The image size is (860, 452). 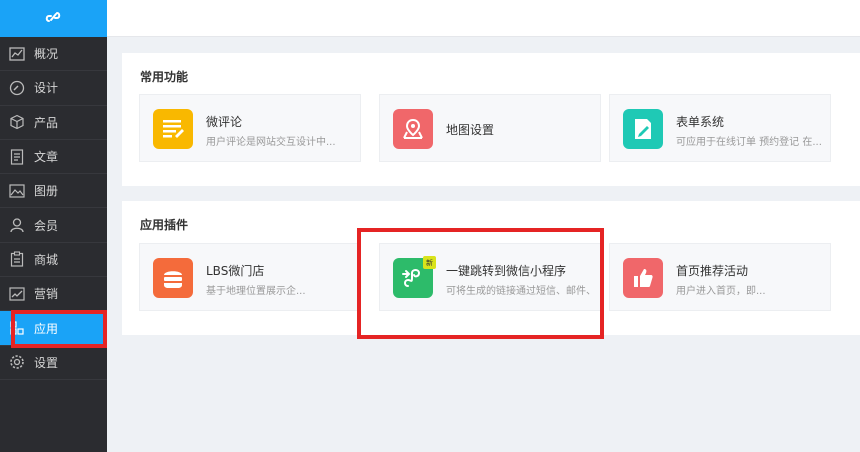 I want to click on card-title: 微评论, so click(x=224, y=122).